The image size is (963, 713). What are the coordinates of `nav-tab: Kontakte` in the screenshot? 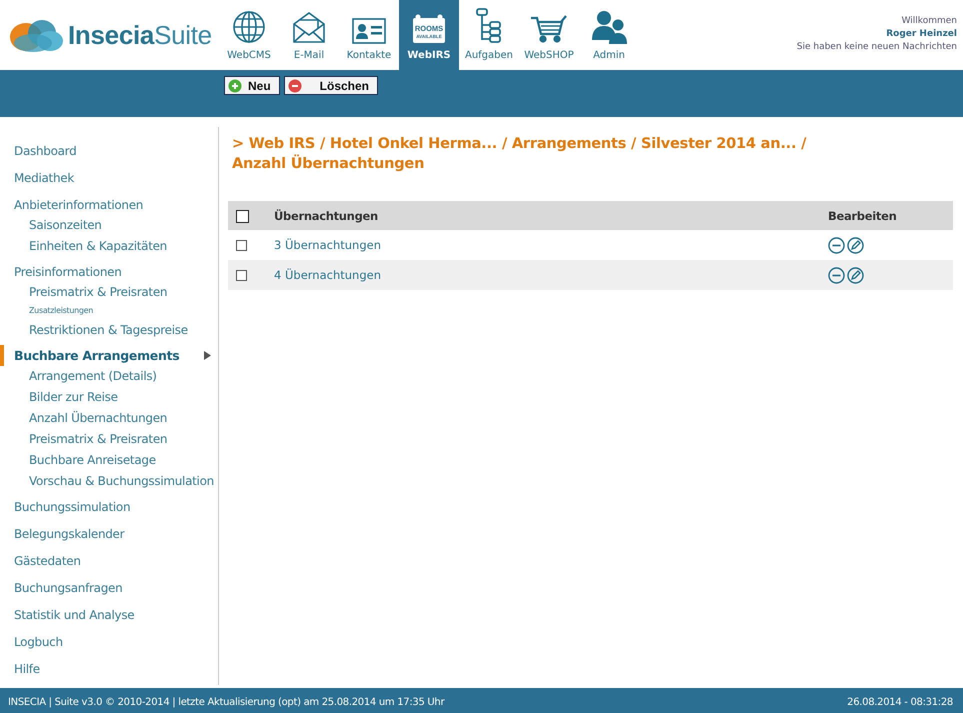 It's located at (369, 35).